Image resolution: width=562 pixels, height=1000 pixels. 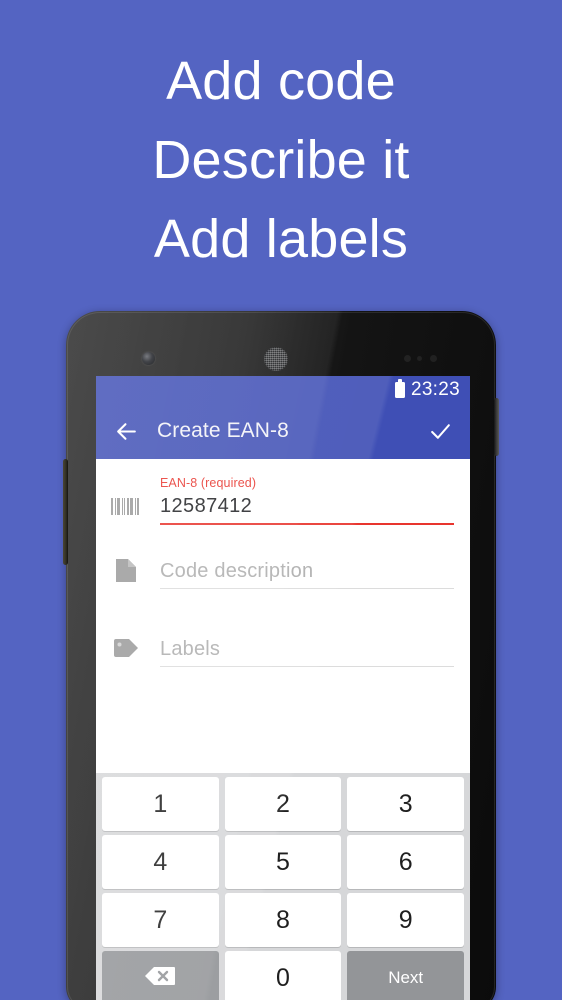 I want to click on key-next: Next, so click(x=406, y=975).